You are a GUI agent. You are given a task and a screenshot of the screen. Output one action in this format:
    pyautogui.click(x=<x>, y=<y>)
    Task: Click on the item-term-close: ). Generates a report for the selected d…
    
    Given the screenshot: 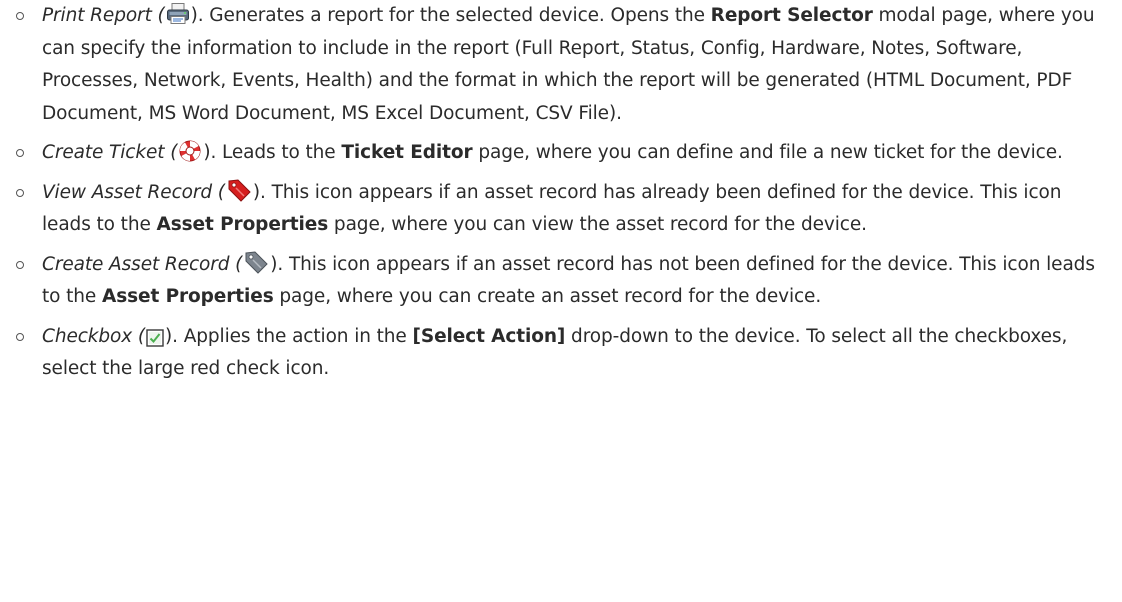 What is the action you would take?
    pyautogui.click(x=450, y=15)
    